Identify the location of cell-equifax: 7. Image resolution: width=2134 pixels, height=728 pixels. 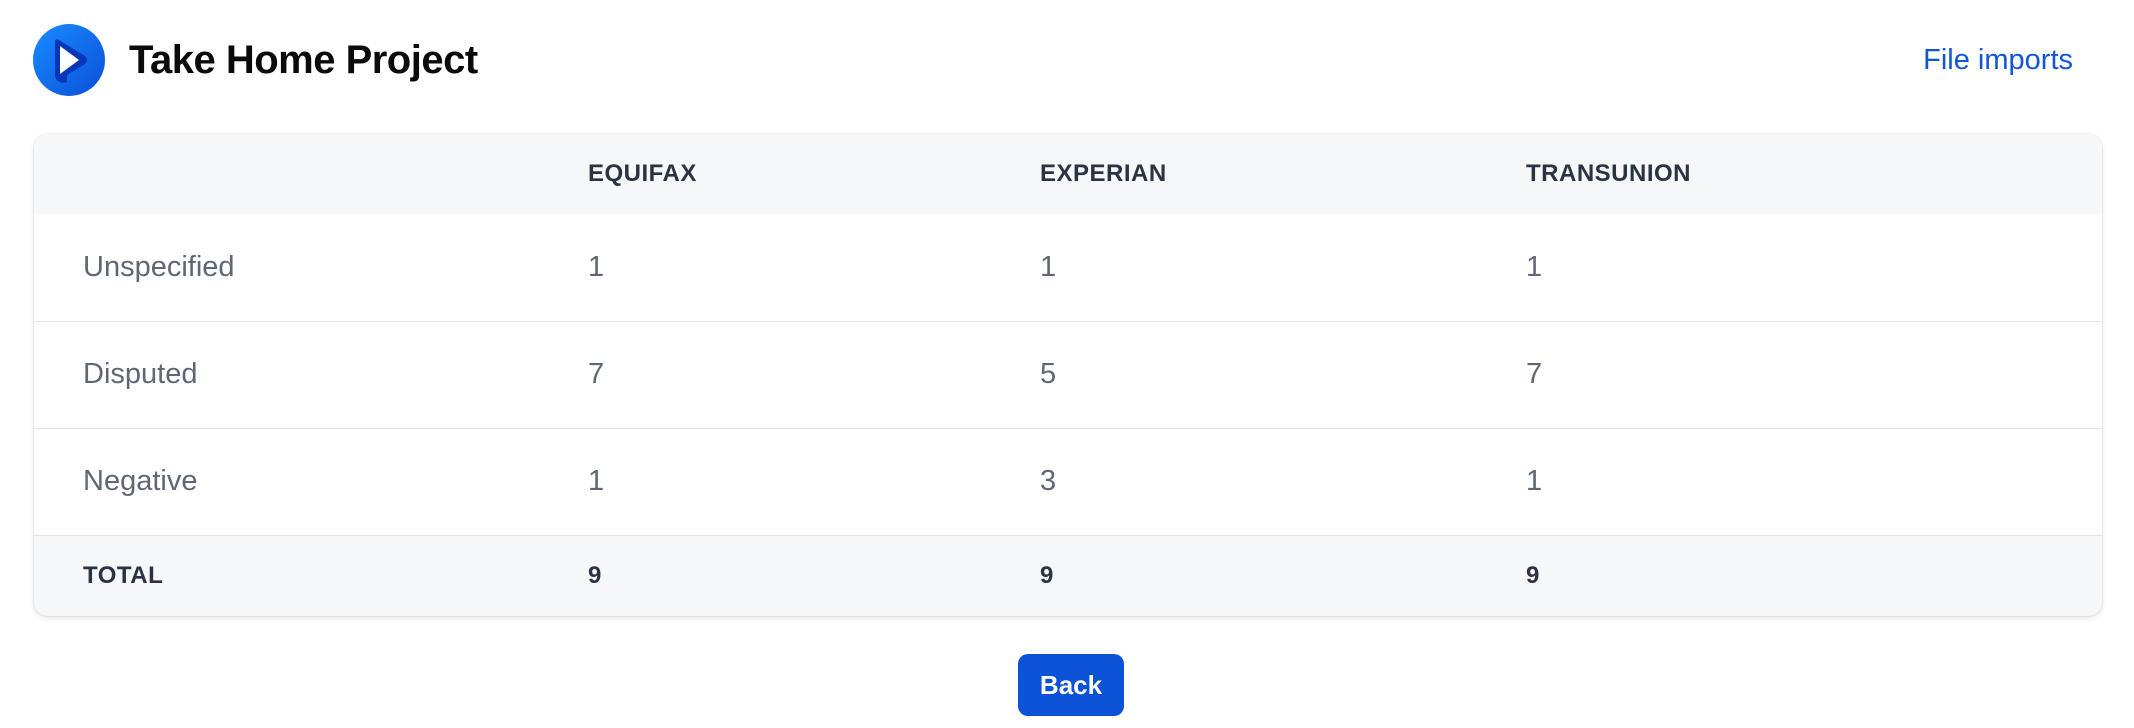
(596, 374).